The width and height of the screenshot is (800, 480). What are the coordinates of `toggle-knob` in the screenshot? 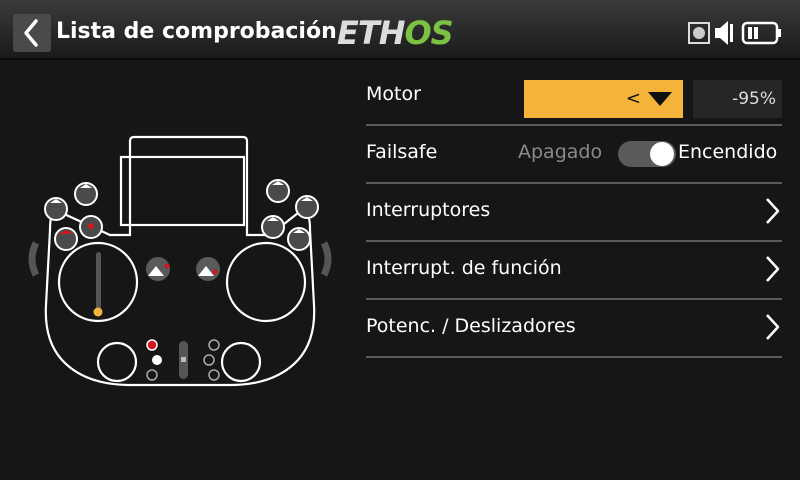 It's located at (662, 154).